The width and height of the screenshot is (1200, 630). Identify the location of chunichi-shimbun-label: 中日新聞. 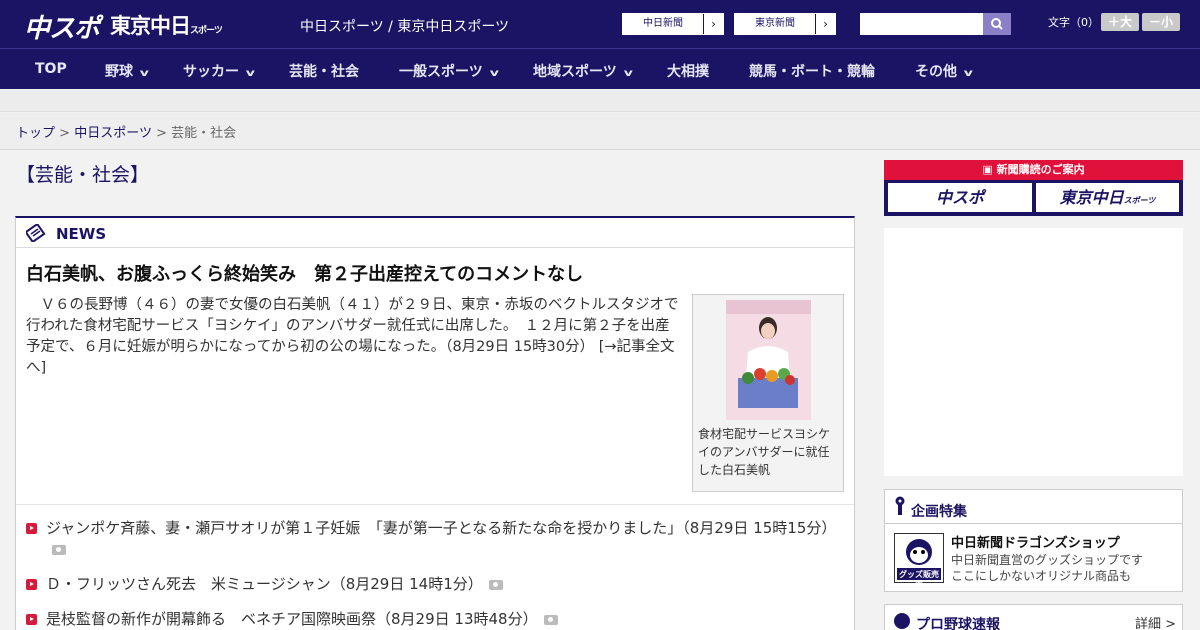
(663, 23).